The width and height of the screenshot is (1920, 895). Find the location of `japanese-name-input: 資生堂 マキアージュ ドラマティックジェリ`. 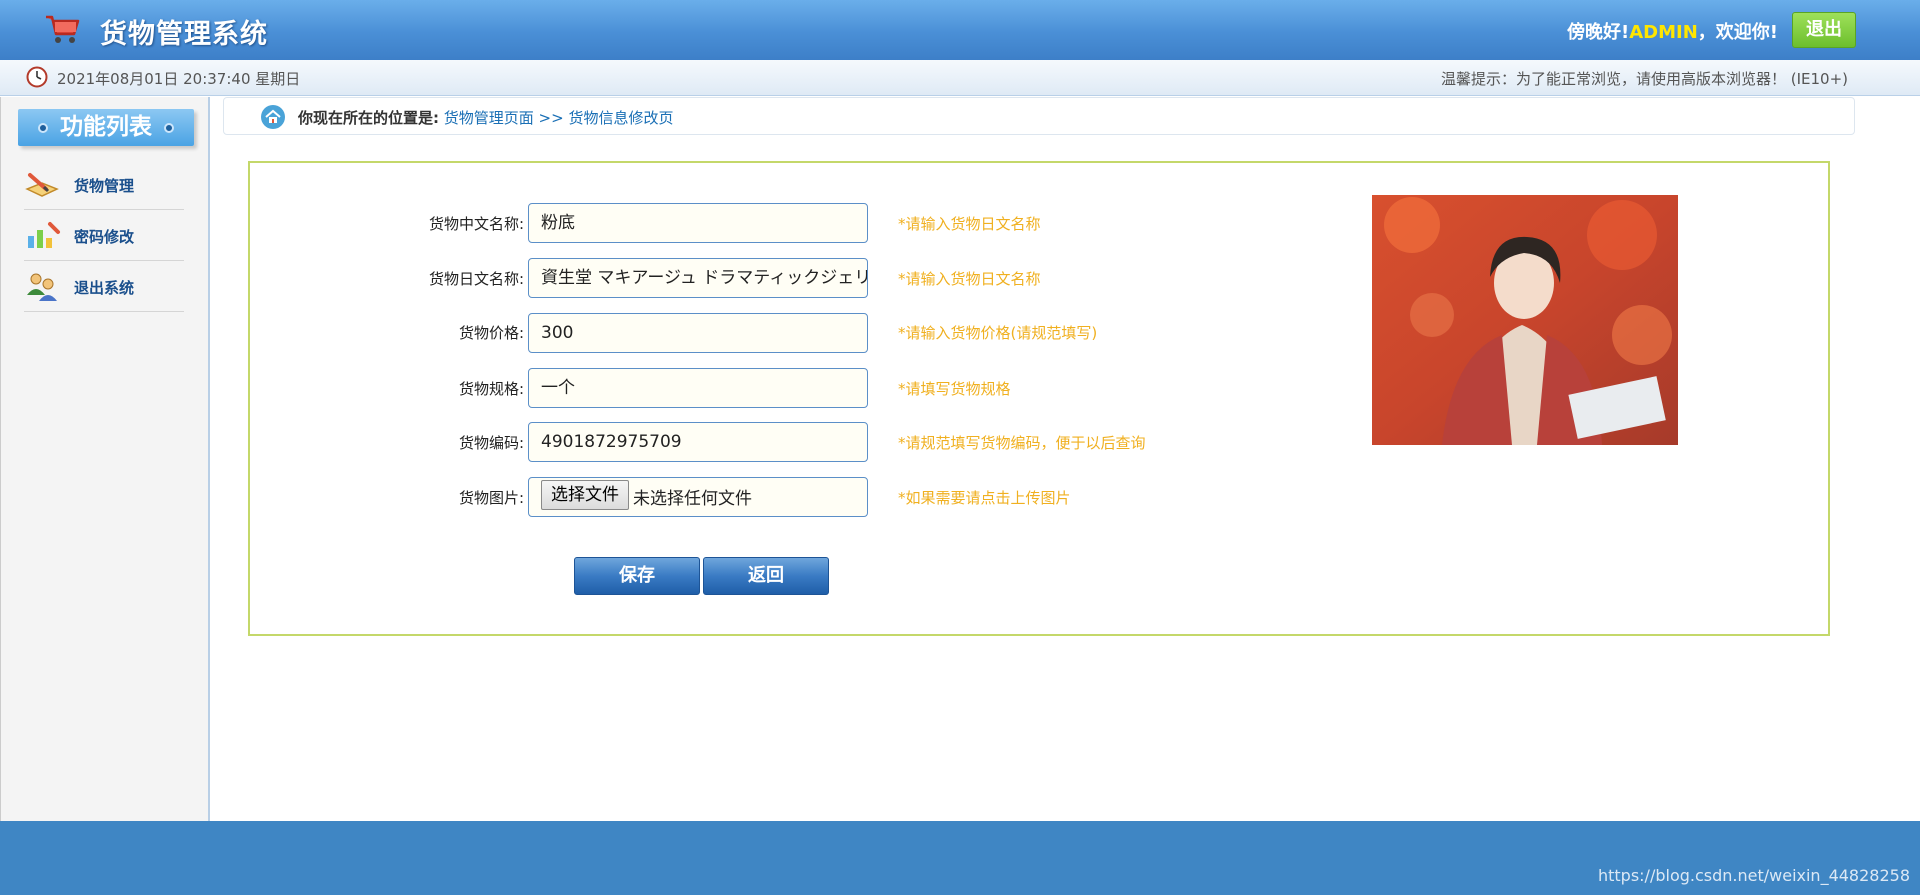

japanese-name-input: 資生堂 マキアージュ ドラマティックジェリ is located at coordinates (698, 278).